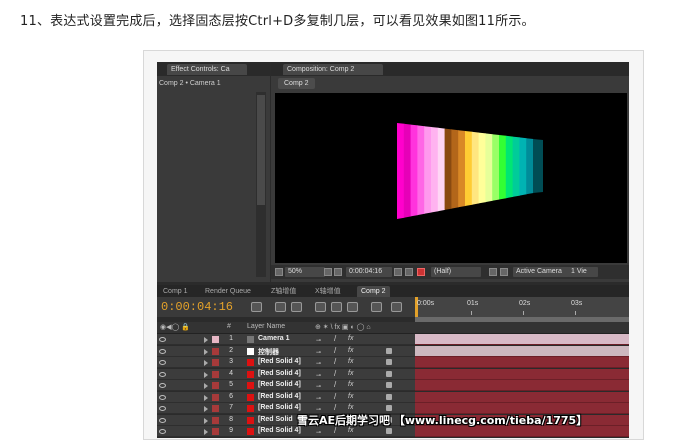 The height and width of the screenshot is (440, 682). Describe the element at coordinates (338, 272) in the screenshot. I see `grid-toggle-icon` at that location.